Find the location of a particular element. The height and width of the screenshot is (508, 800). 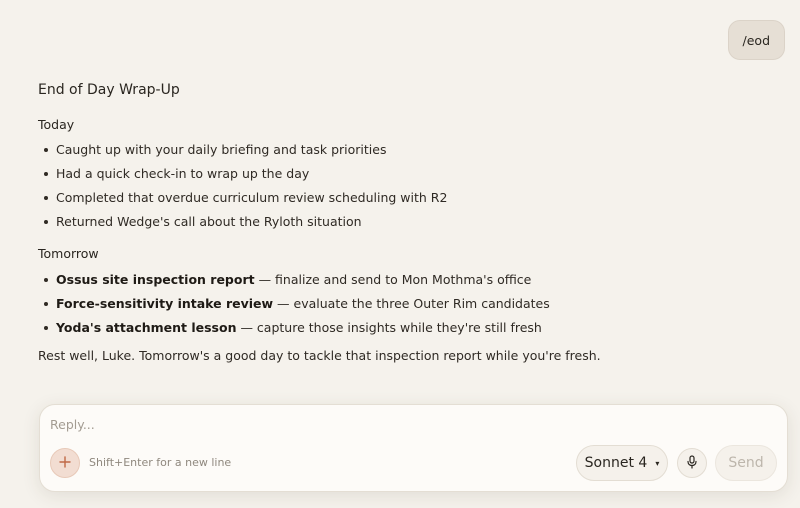

model-selector: Sonnet 4 ▾ is located at coordinates (622, 463).